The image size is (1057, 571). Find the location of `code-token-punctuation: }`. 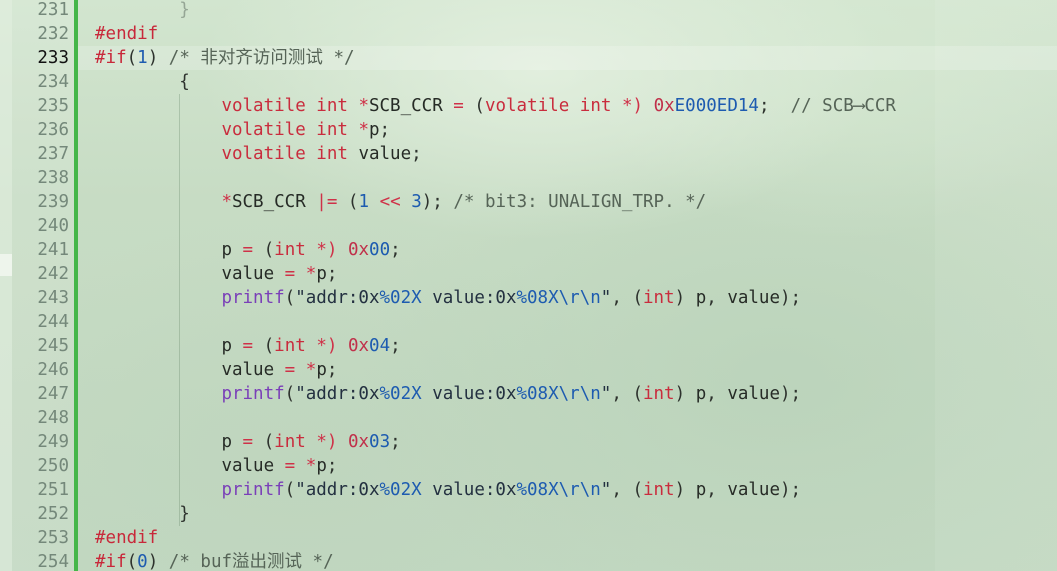

code-token-punctuation: } is located at coordinates (184, 514).